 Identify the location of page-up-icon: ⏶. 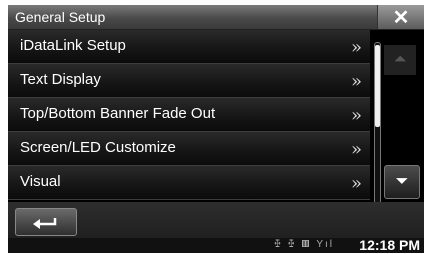
(400, 59).